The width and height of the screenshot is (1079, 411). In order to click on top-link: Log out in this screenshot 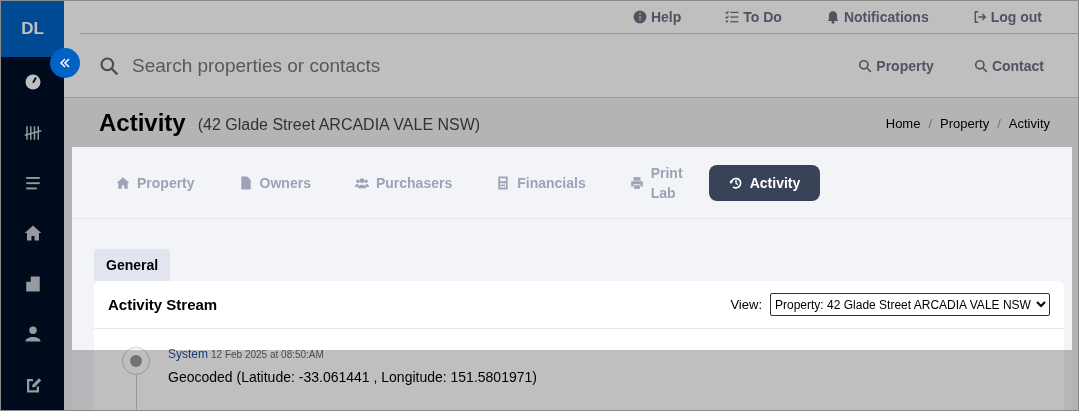, I will do `click(1007, 17)`.